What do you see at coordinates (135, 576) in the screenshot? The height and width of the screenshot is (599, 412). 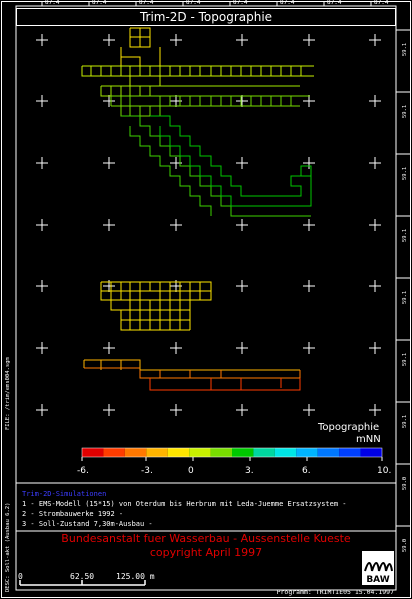 I see `scale-label-end: 125.00 m` at bounding box center [135, 576].